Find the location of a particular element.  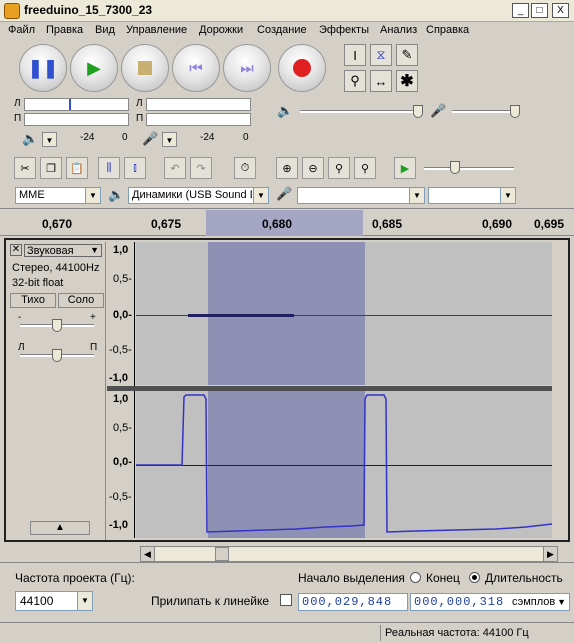

menu-generate: Создание is located at coordinates (282, 30).